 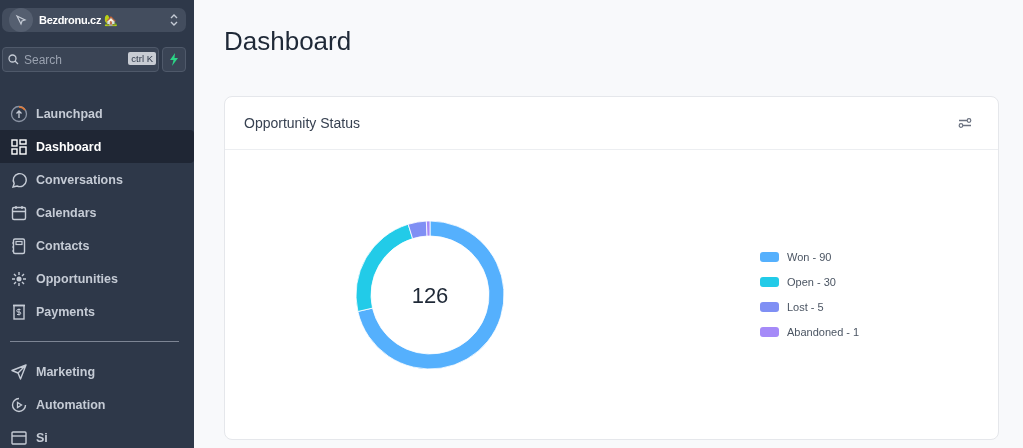 I want to click on cursor-icon, so click(x=21, y=20).